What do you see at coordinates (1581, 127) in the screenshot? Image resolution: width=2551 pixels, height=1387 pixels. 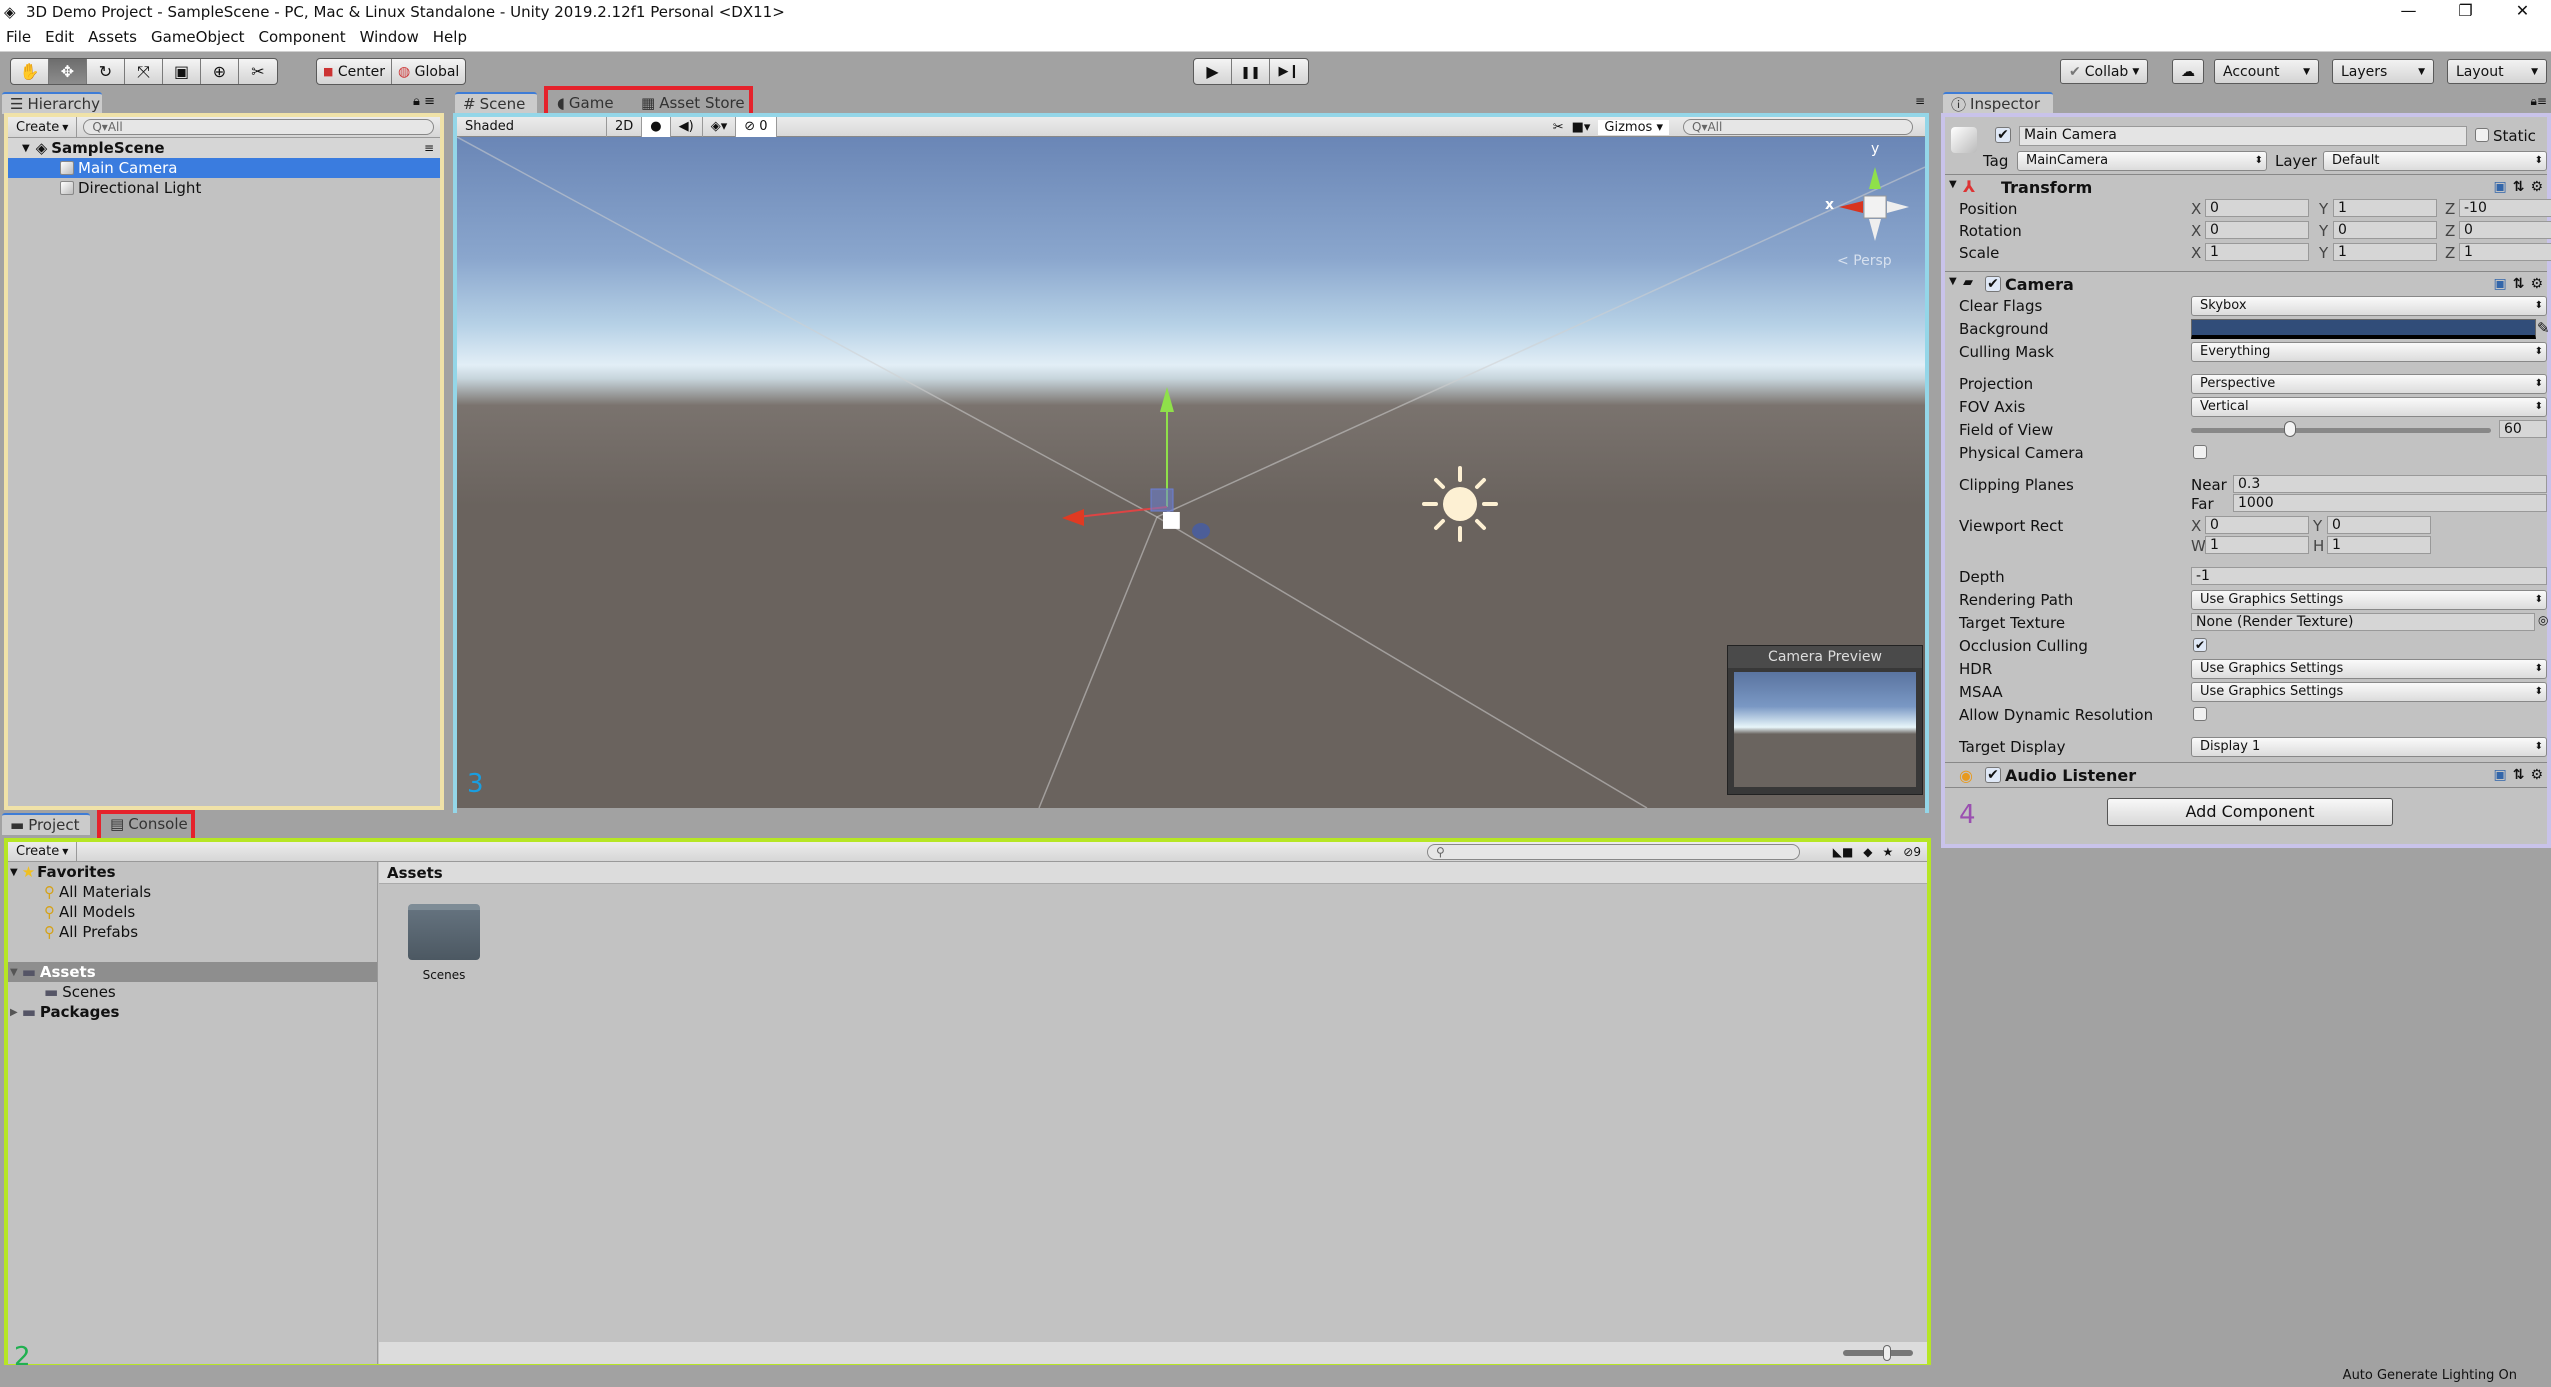 I see `camera-settings-icon: ■▾` at bounding box center [1581, 127].